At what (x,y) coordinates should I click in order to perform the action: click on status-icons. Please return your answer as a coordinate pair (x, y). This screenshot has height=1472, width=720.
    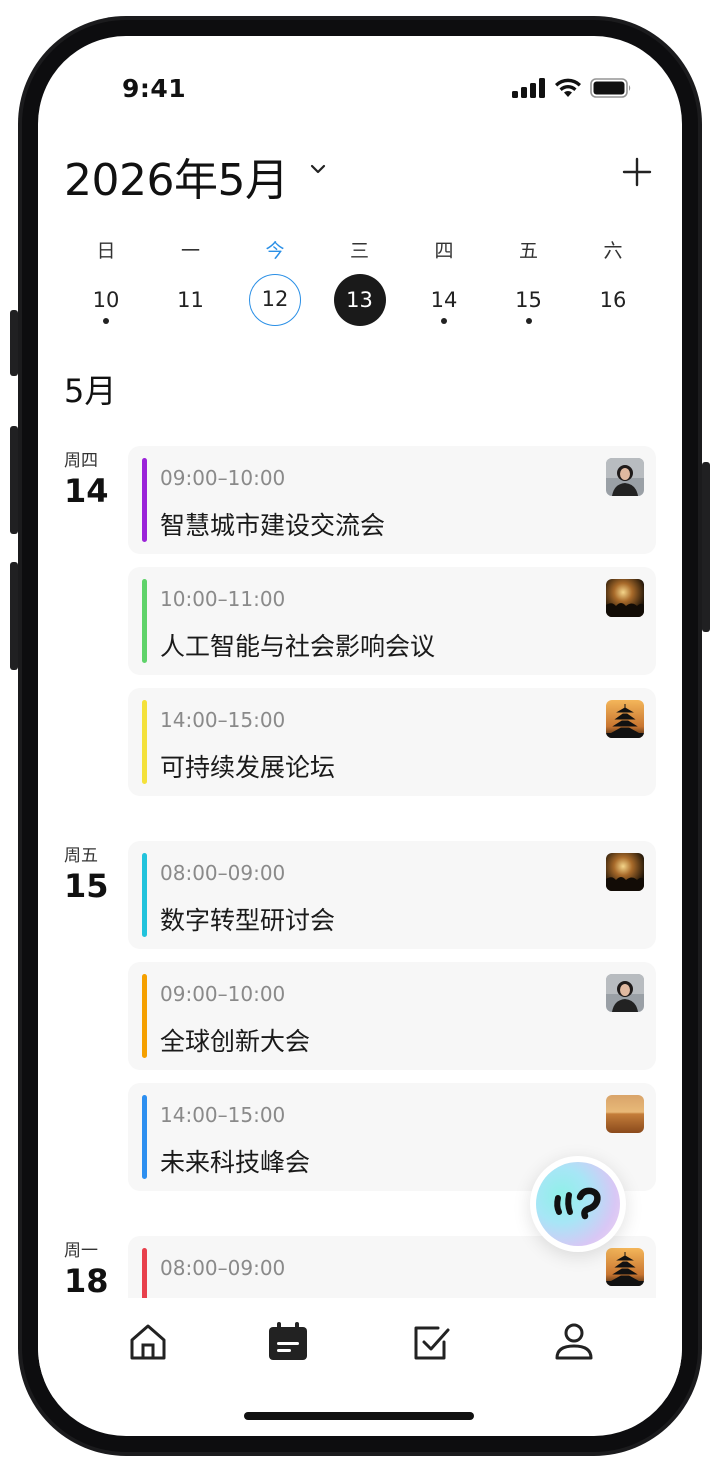
    Looking at the image, I should click on (572, 88).